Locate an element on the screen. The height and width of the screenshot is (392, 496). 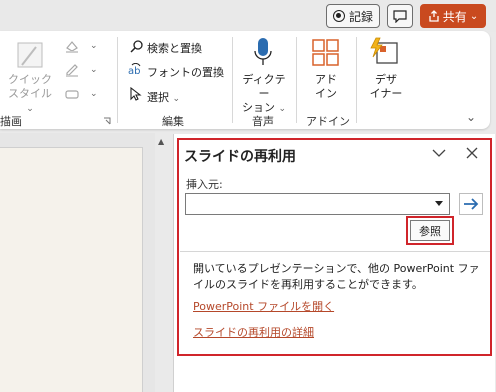
shape-effects-icon is located at coordinates (72, 94).